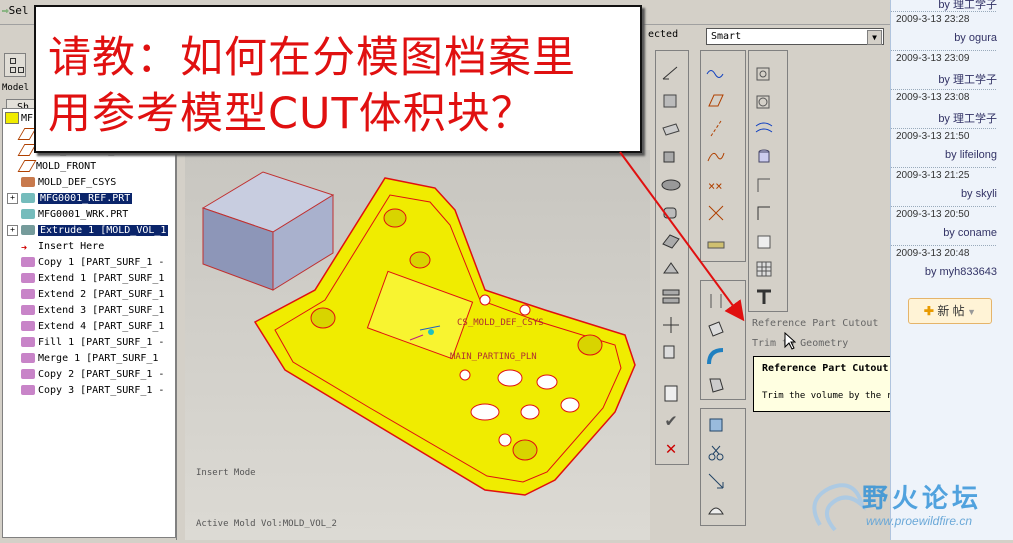 This screenshot has width=1013, height=543. Describe the element at coordinates (101, 310) in the screenshot. I see `tree-item-label: Extend 3 [PART_SURF_1` at that location.